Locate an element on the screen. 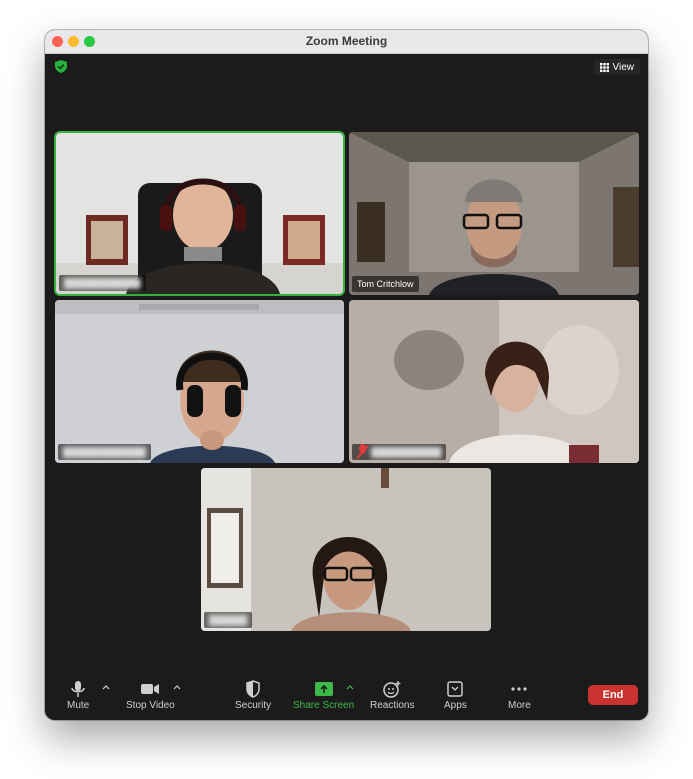 The height and width of the screenshot is (779, 693). video-camera-icon is located at coordinates (150, 689).